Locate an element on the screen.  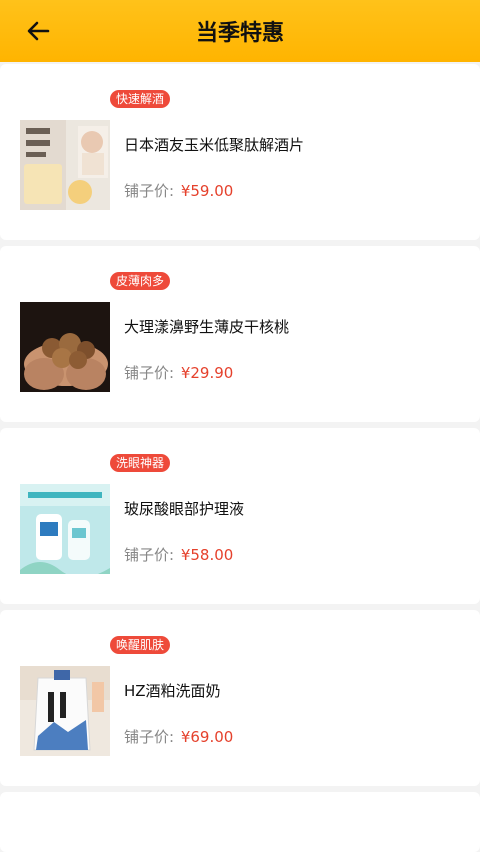
price-value: ¥69.00 is located at coordinates (207, 737).